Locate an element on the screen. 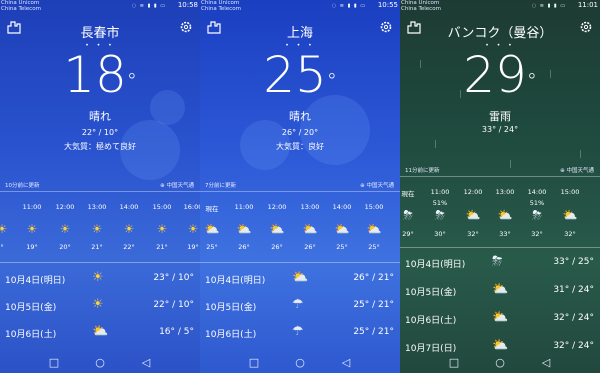 The image size is (600, 373). forecast-row: 10月4日(明日) ☀ 23° / 10° is located at coordinates (100, 280).